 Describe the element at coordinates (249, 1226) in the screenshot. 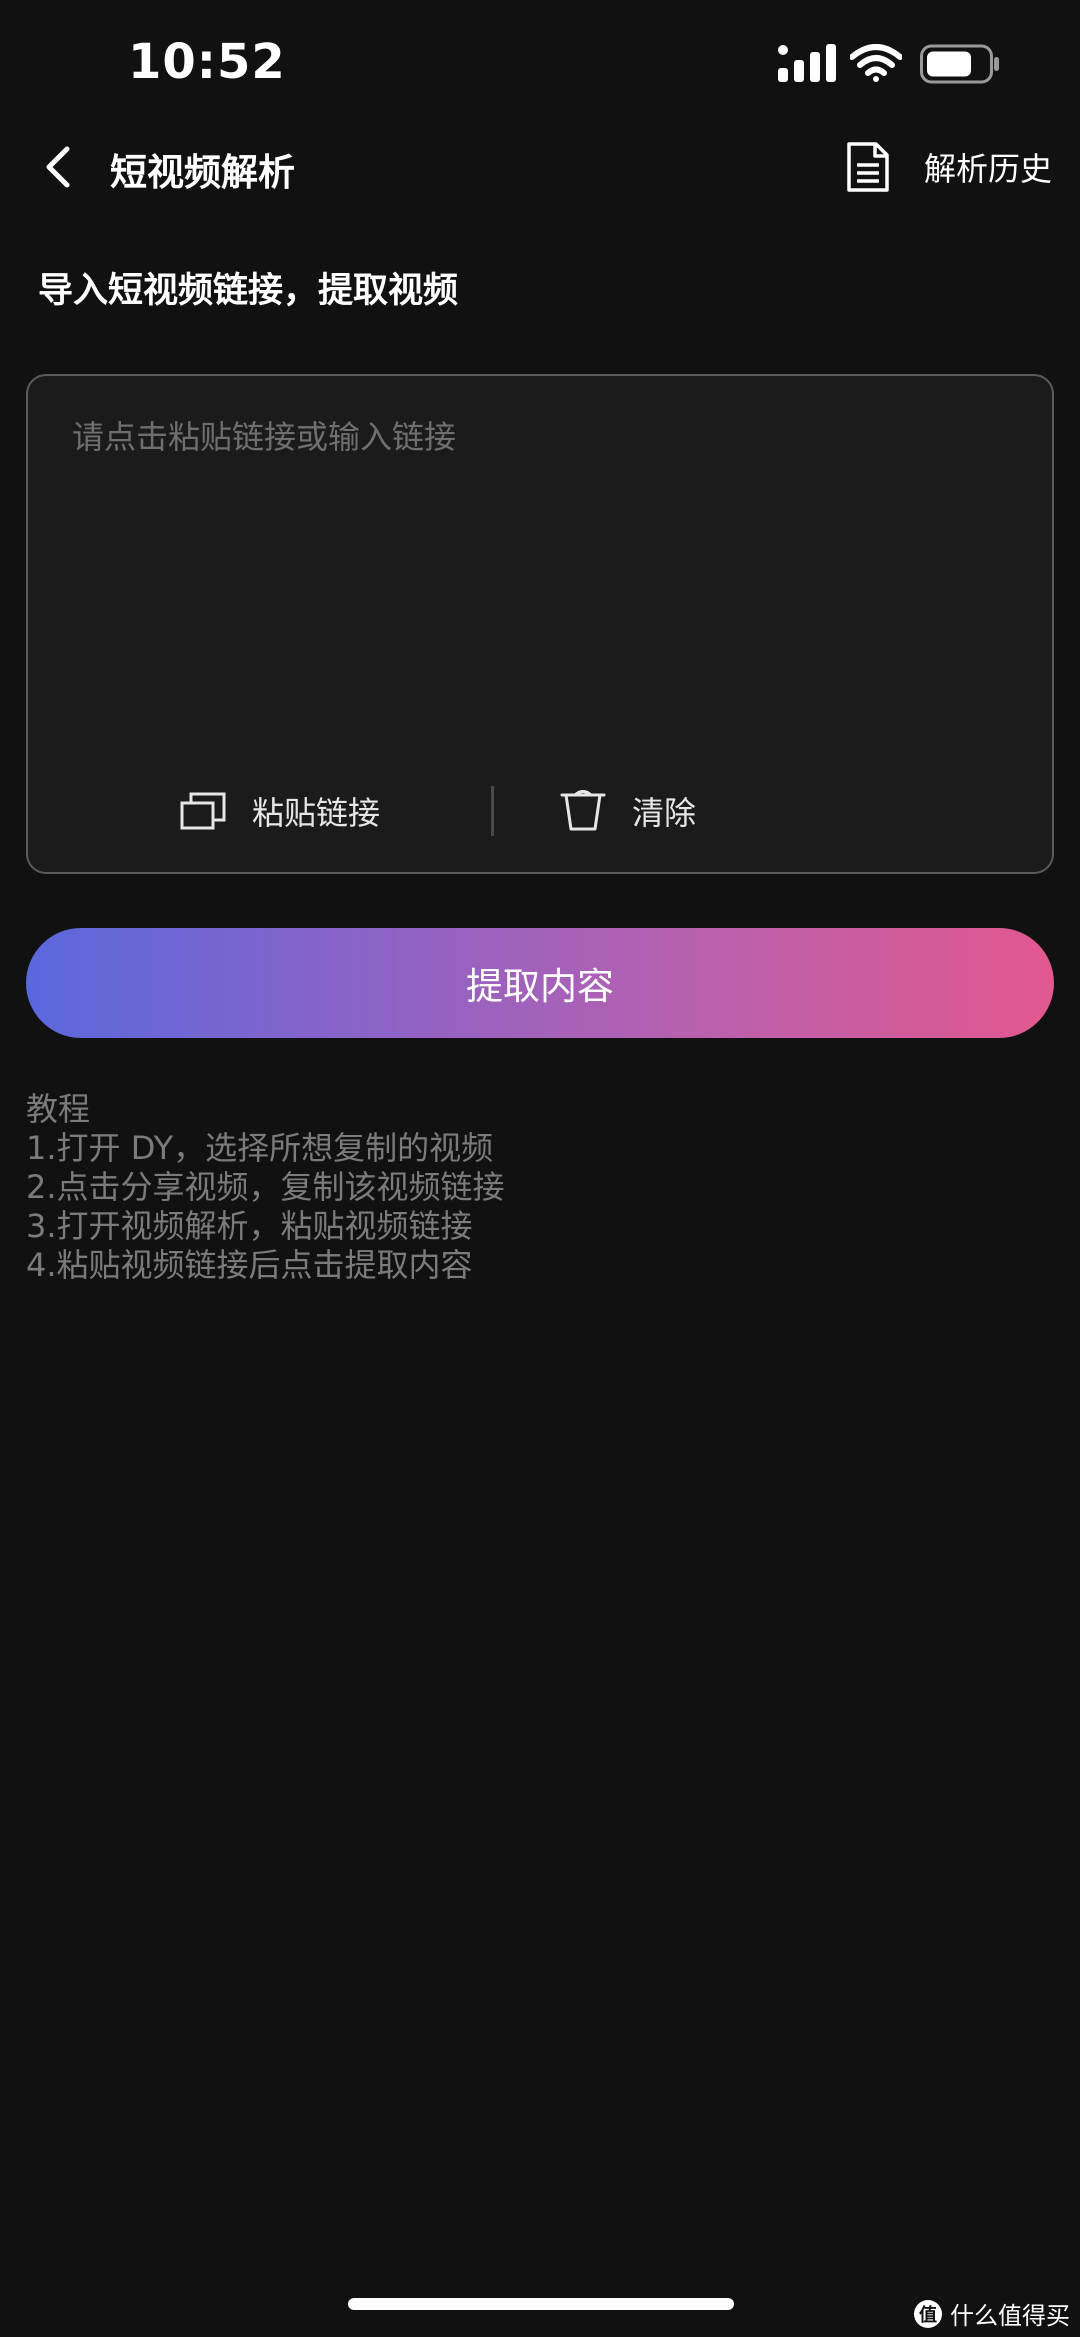

I see `tutorial-step: 3.打开视频解析，粘贴视频链接` at that location.